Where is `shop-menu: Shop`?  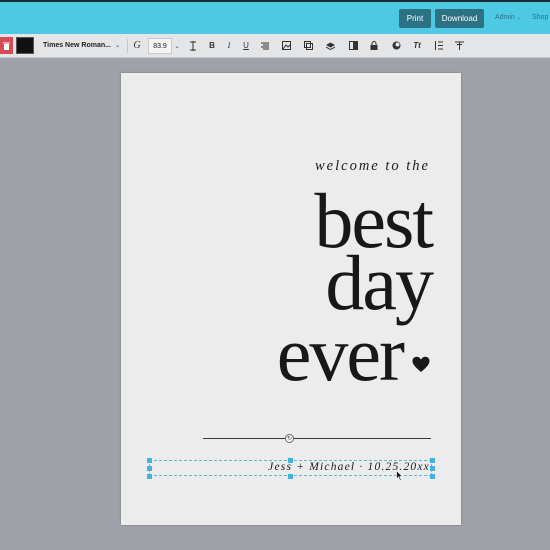 shop-menu: Shop is located at coordinates (540, 17).